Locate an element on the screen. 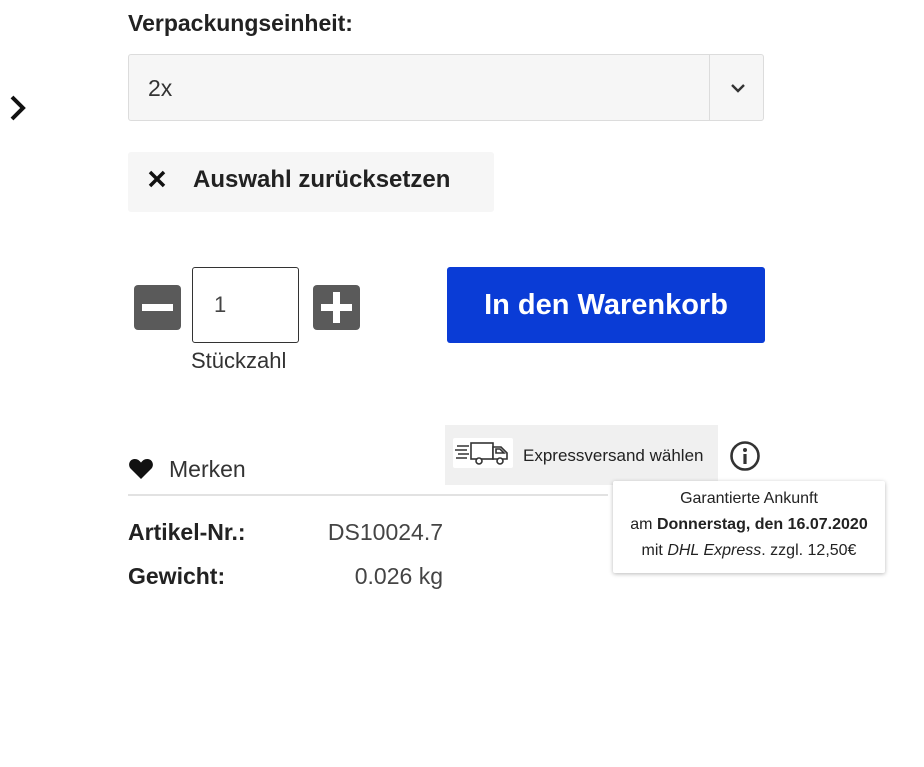 The image size is (924, 767). tooltip-line-3: mit DHL Express. zzgl. 12,50€ is located at coordinates (749, 551).